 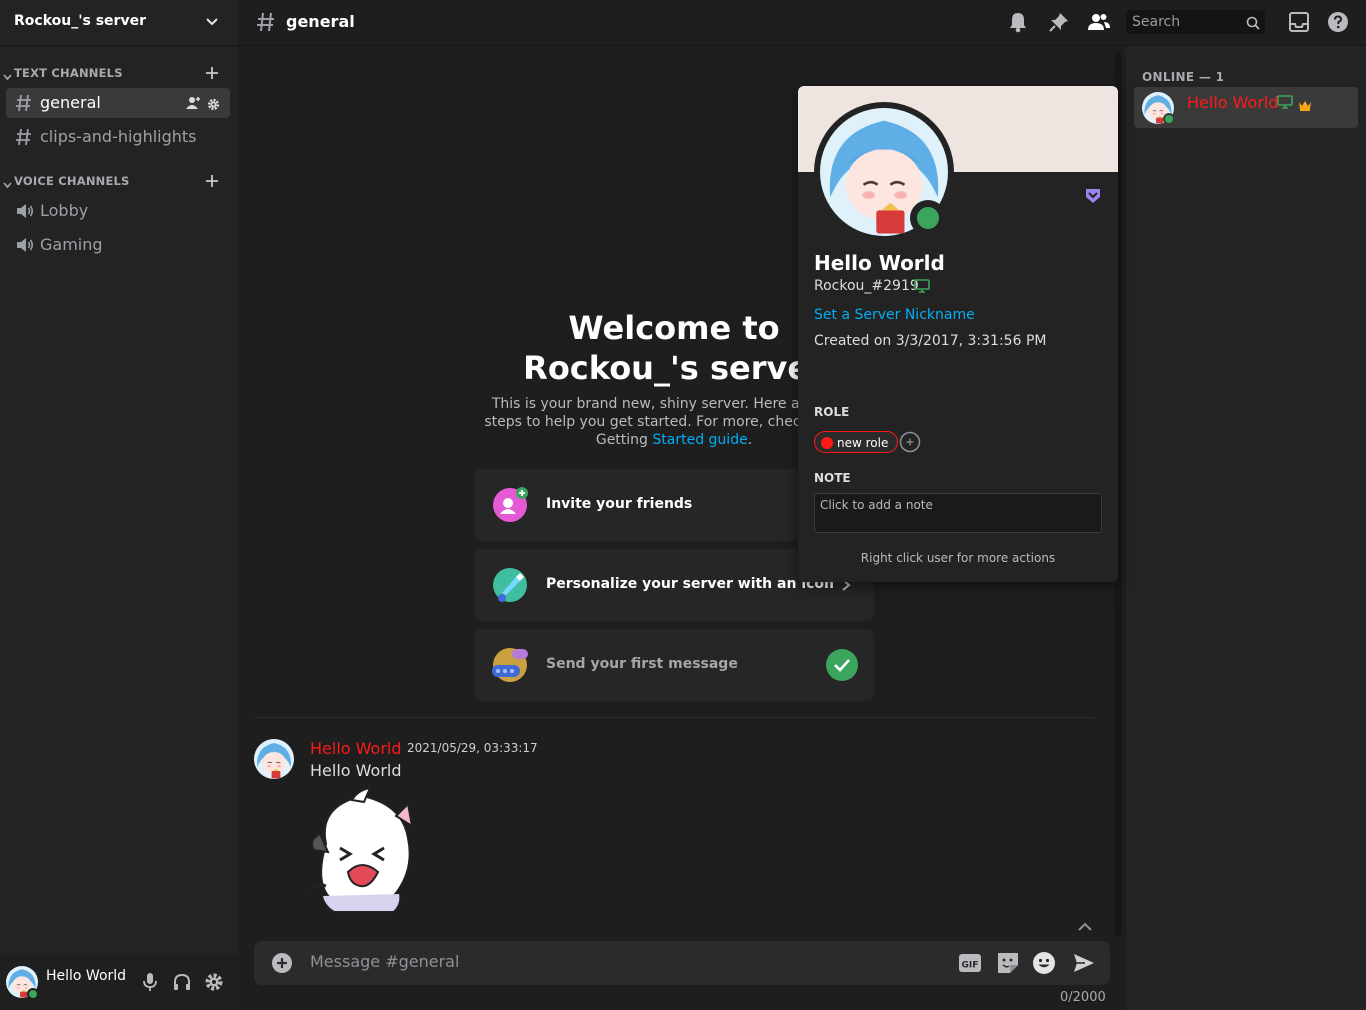 What do you see at coordinates (68, 73) in the screenshot?
I see `category-label: TEXT CHANNELS` at bounding box center [68, 73].